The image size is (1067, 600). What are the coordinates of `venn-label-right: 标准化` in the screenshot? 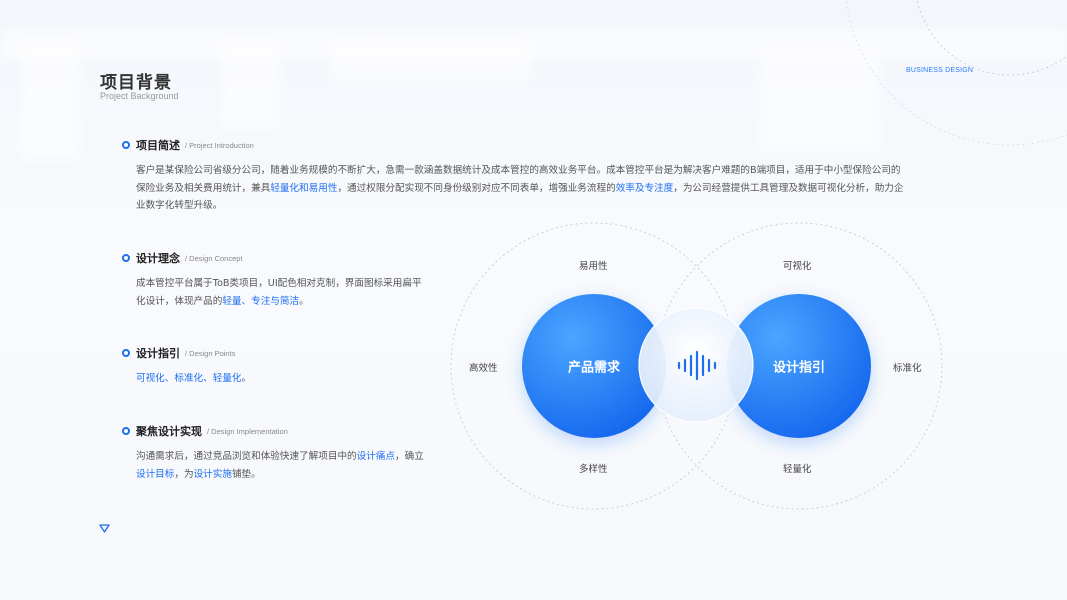 It's located at (907, 368).